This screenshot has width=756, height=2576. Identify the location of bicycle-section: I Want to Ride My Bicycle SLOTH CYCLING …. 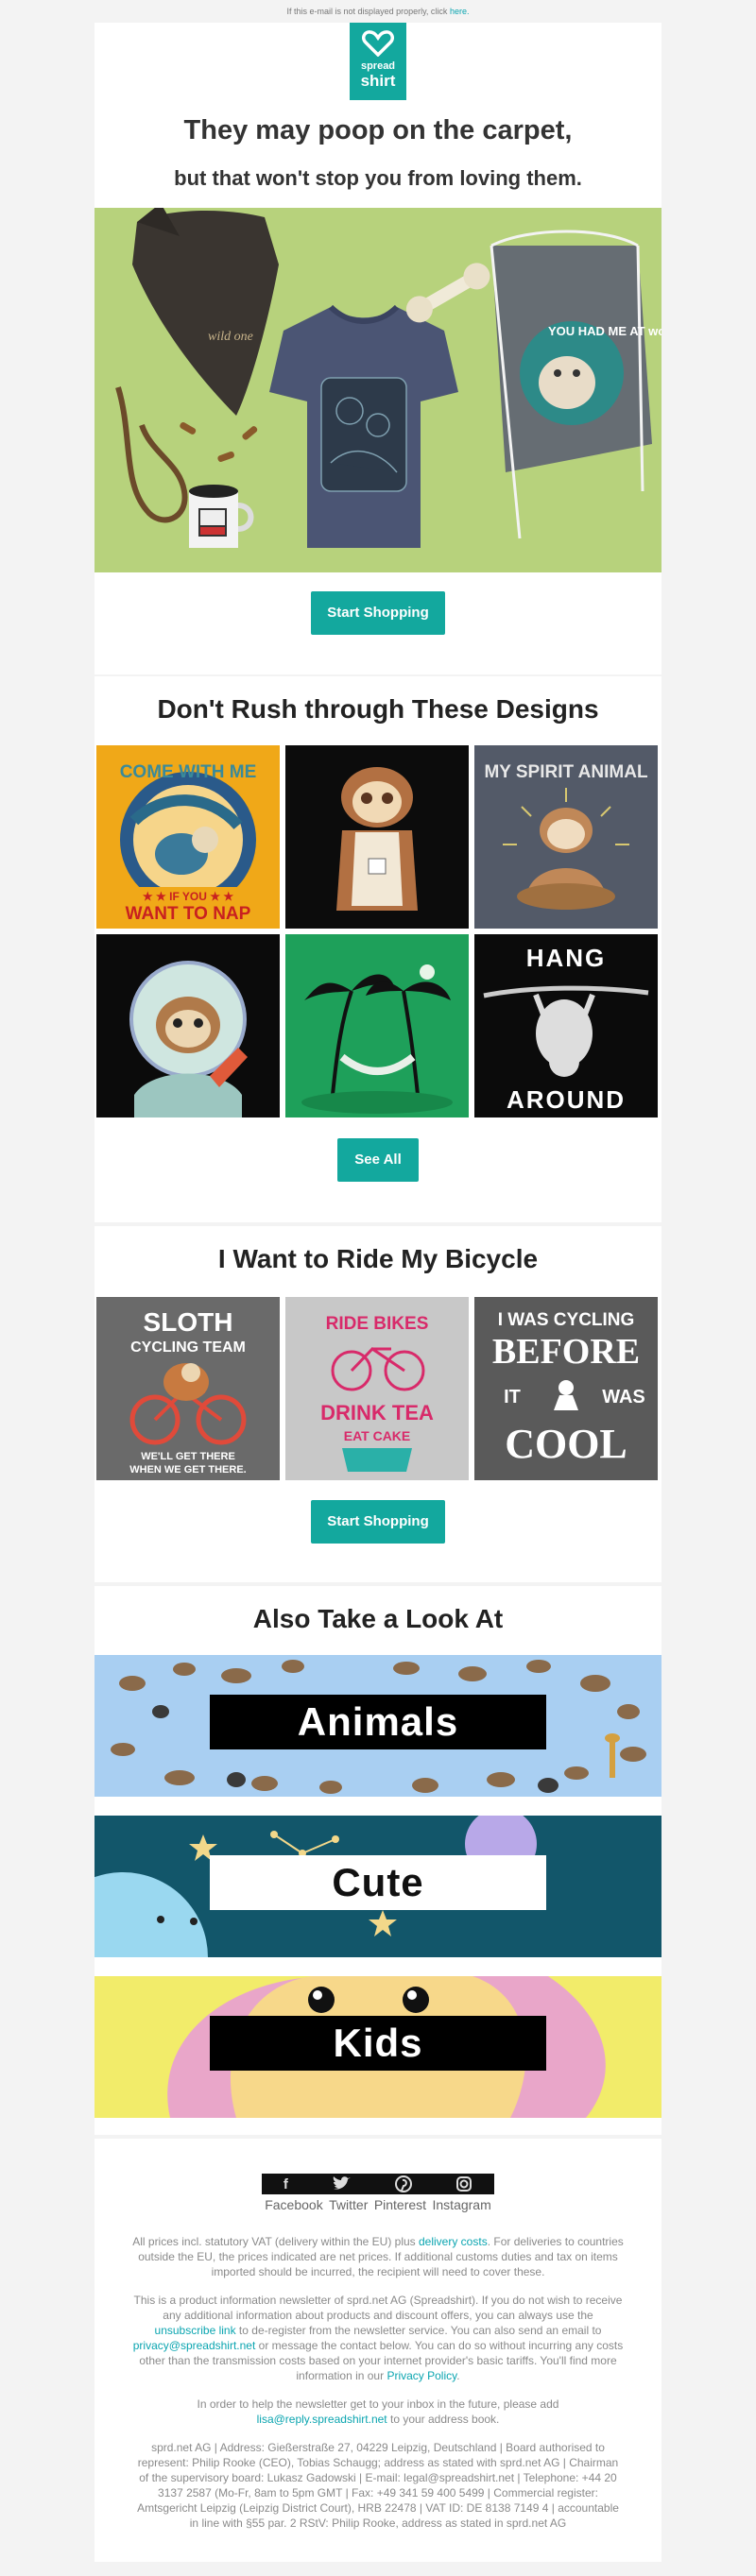
(378, 1404).